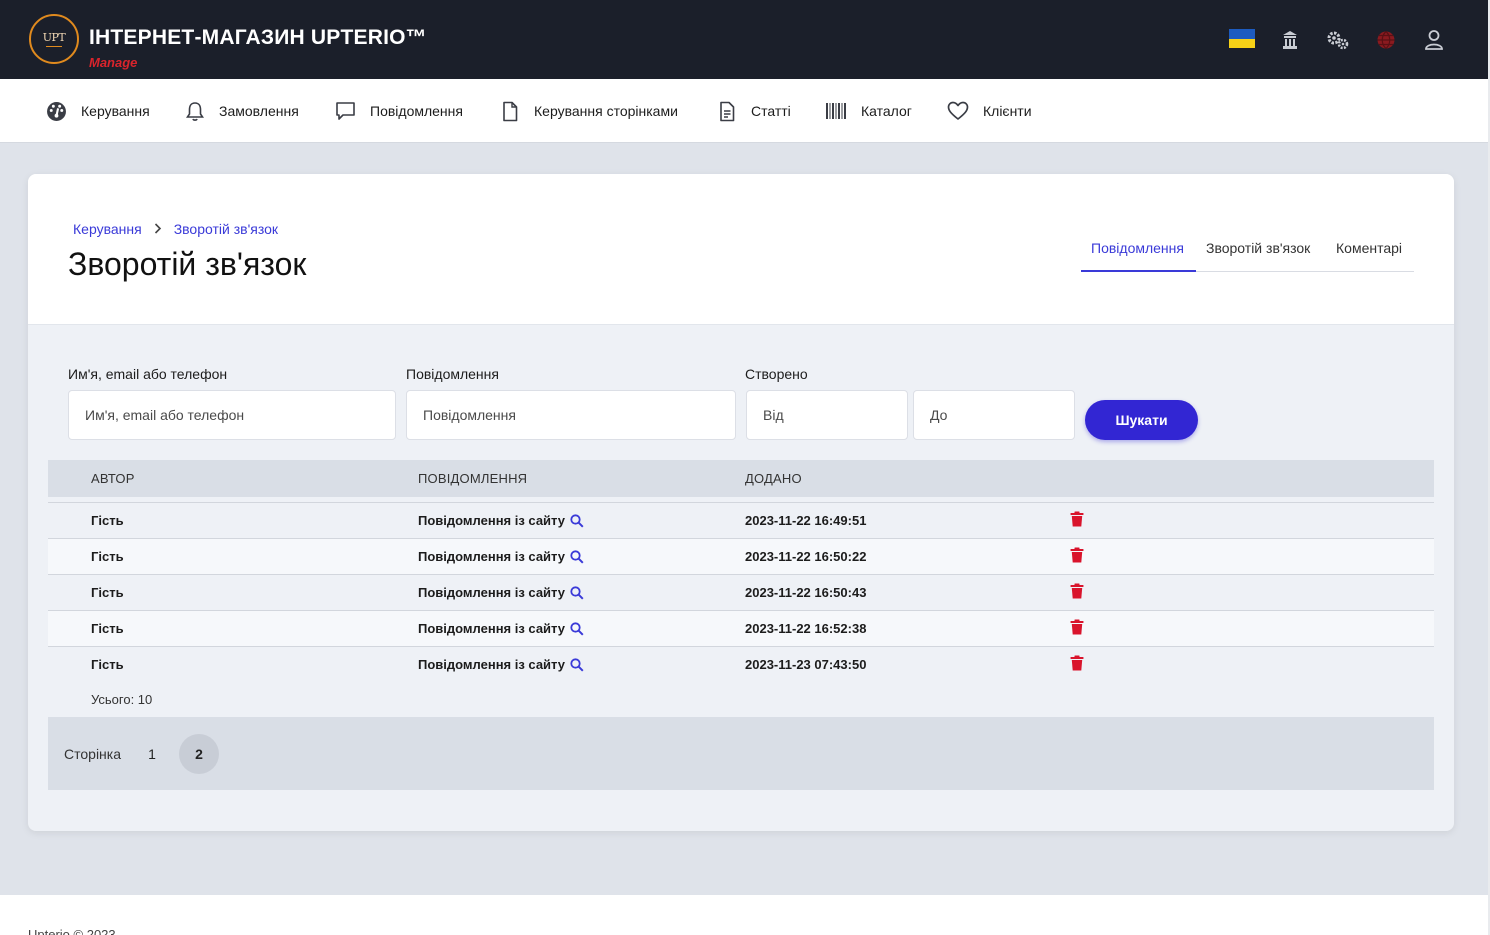 The width and height of the screenshot is (1490, 935). What do you see at coordinates (54, 46) in the screenshot?
I see `logo-underline` at bounding box center [54, 46].